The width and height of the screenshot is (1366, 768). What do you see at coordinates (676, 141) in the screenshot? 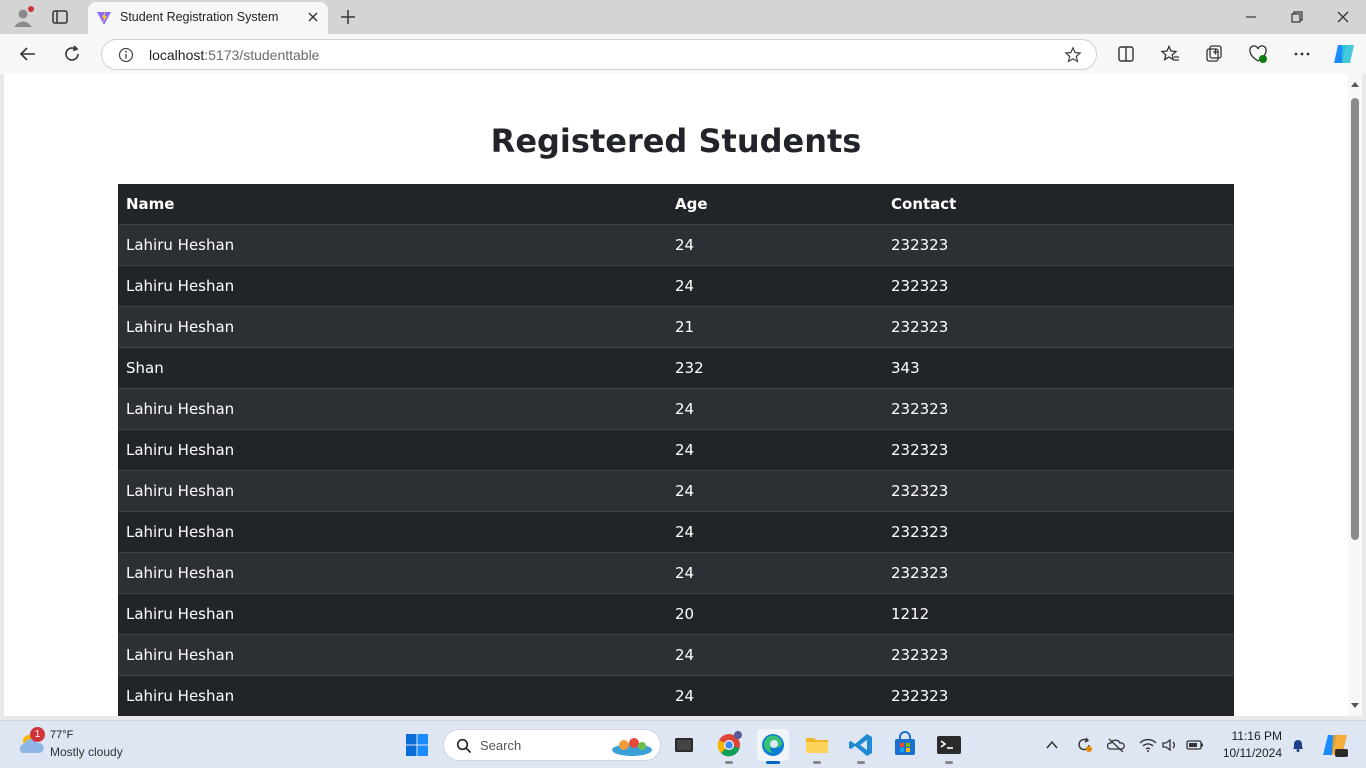
I see `page-title: Registered Students` at bounding box center [676, 141].